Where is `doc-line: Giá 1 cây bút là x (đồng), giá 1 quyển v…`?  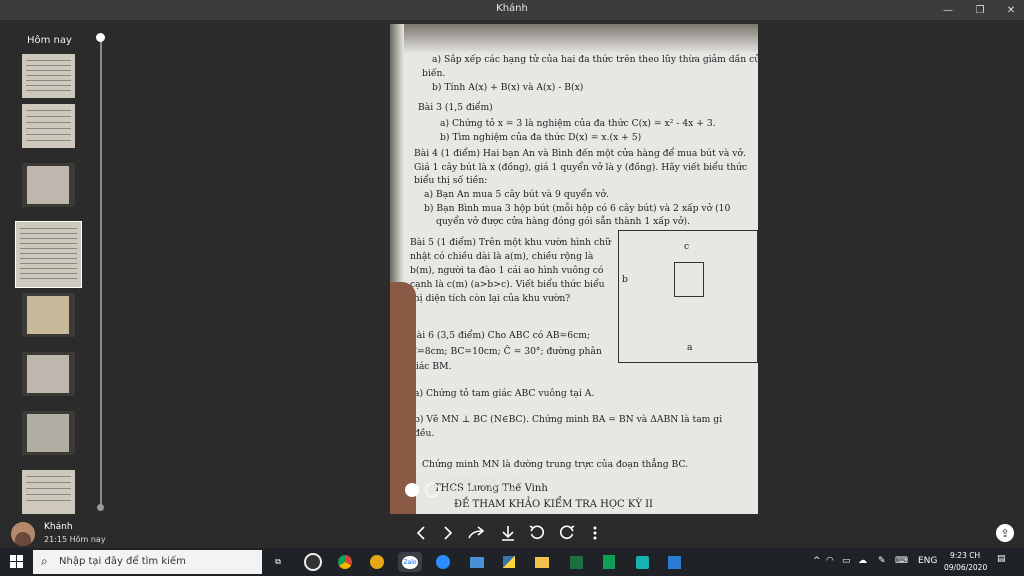 doc-line: Giá 1 cây bút là x (đồng), giá 1 quyển v… is located at coordinates (581, 167).